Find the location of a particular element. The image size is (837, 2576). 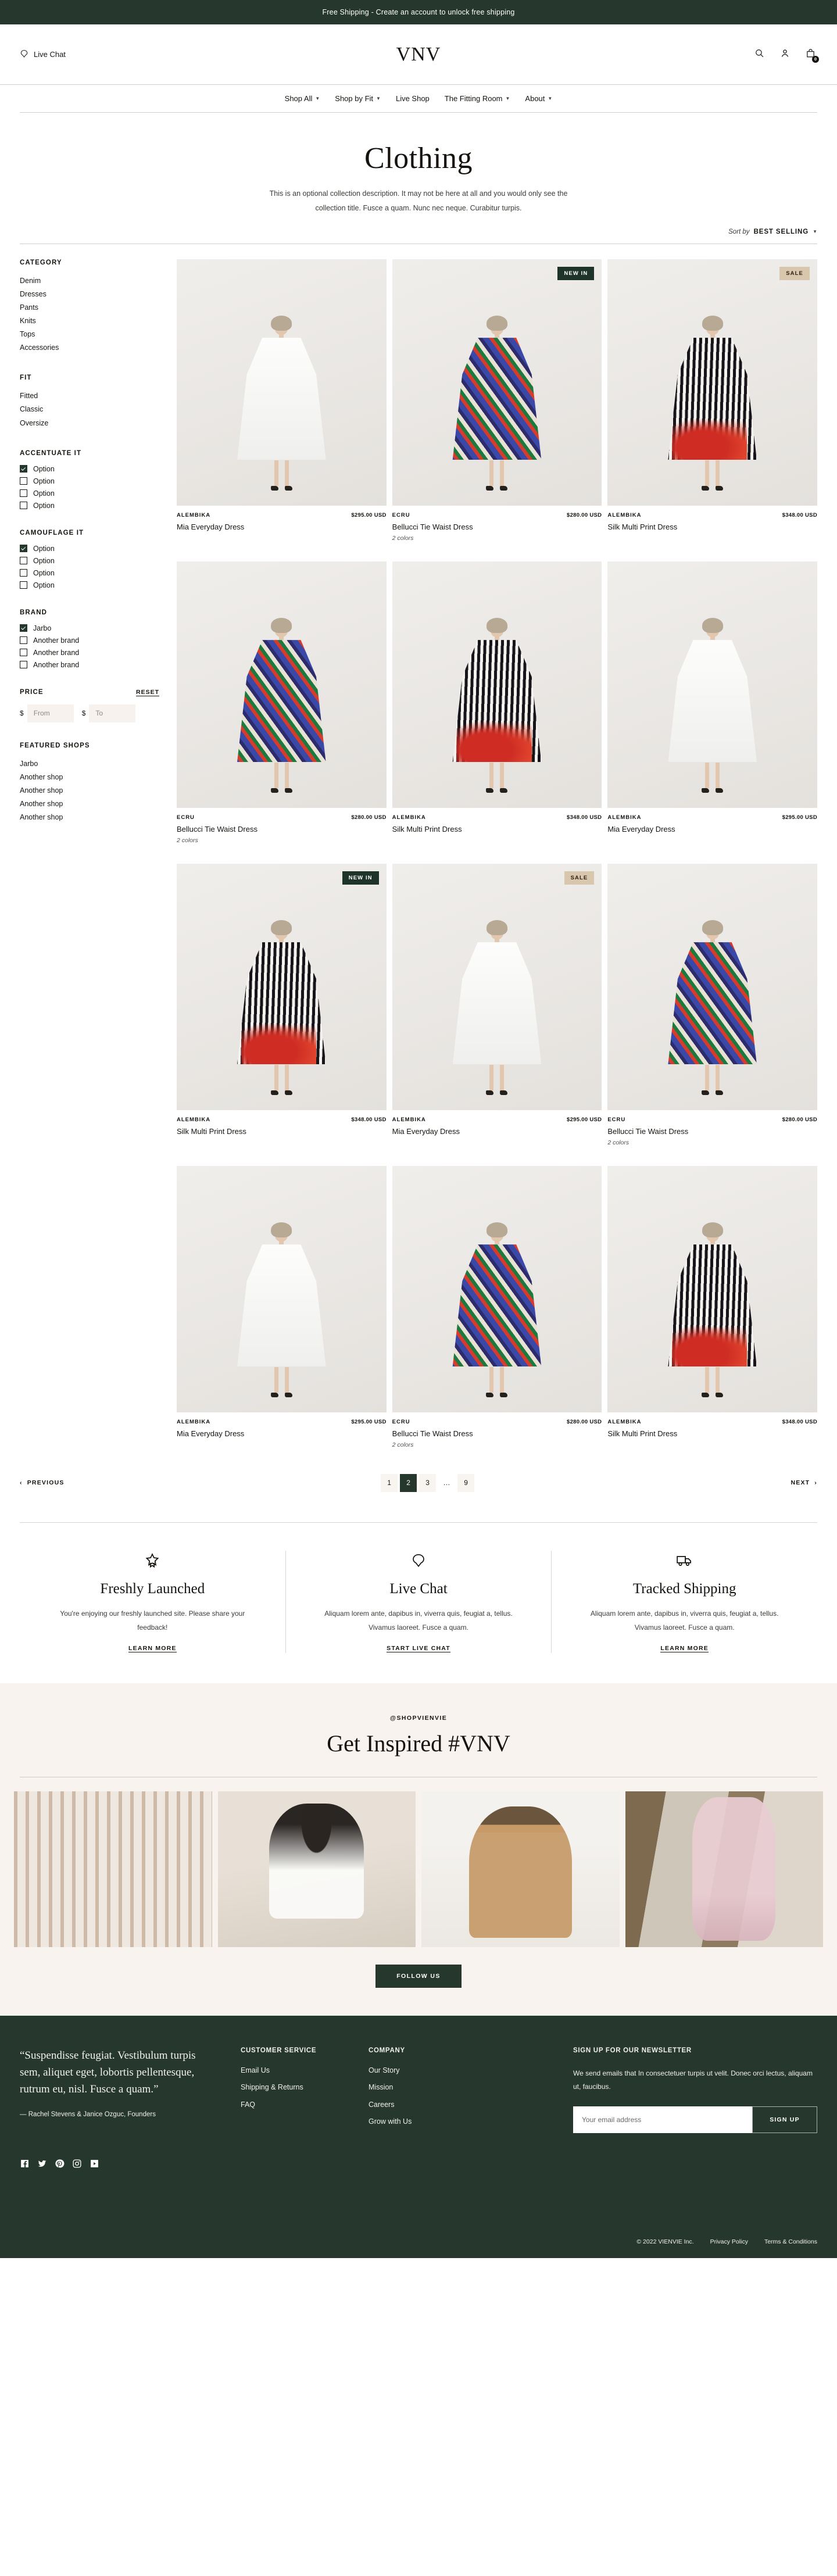

price-reset-button: RESET is located at coordinates (147, 692).